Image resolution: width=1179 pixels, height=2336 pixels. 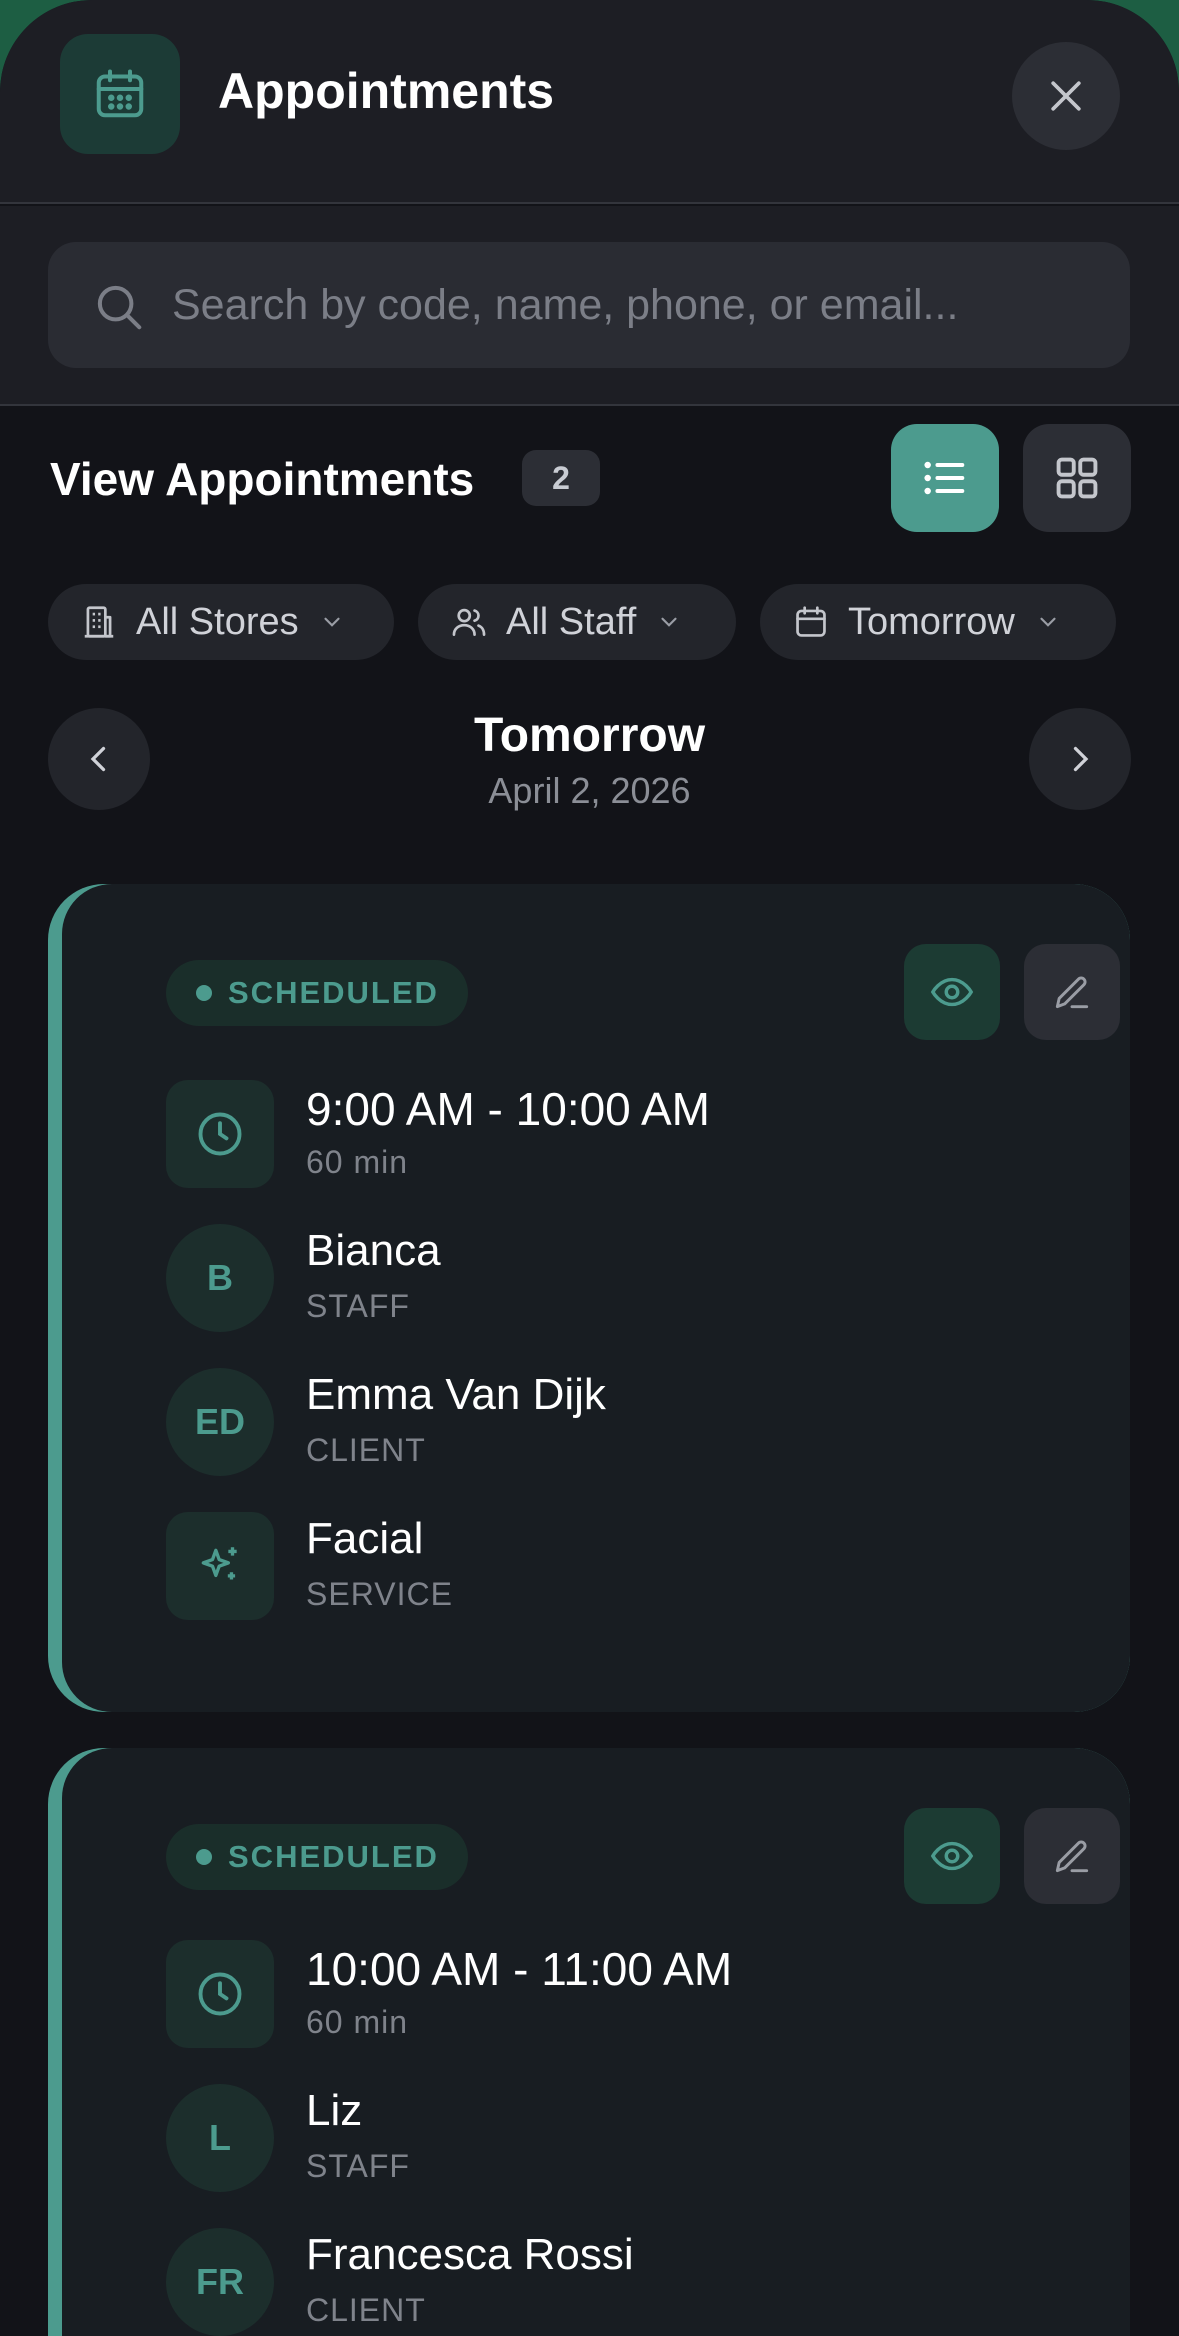 I want to click on client-avatar: ED, so click(x=220, y=1422).